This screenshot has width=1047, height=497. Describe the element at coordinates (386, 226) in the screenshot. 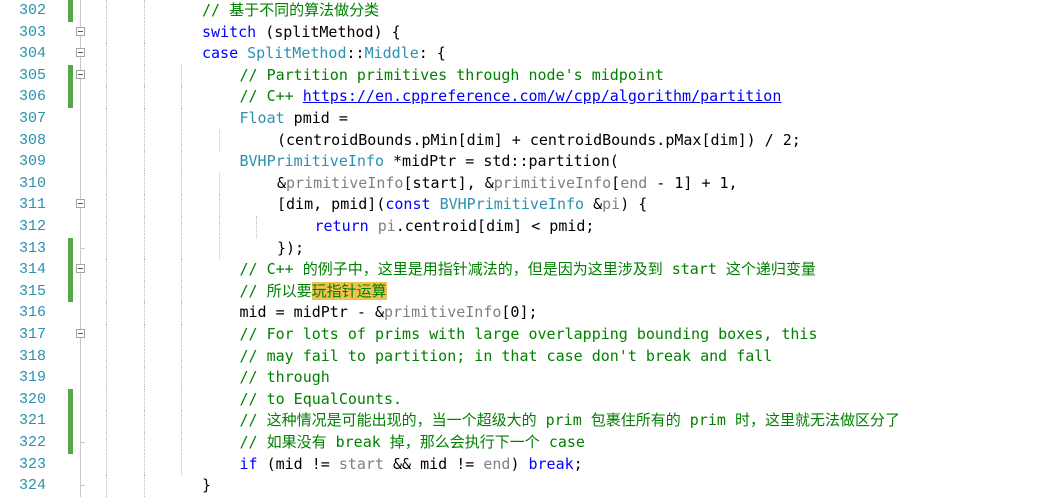

I see `parameter-token: pi` at that location.